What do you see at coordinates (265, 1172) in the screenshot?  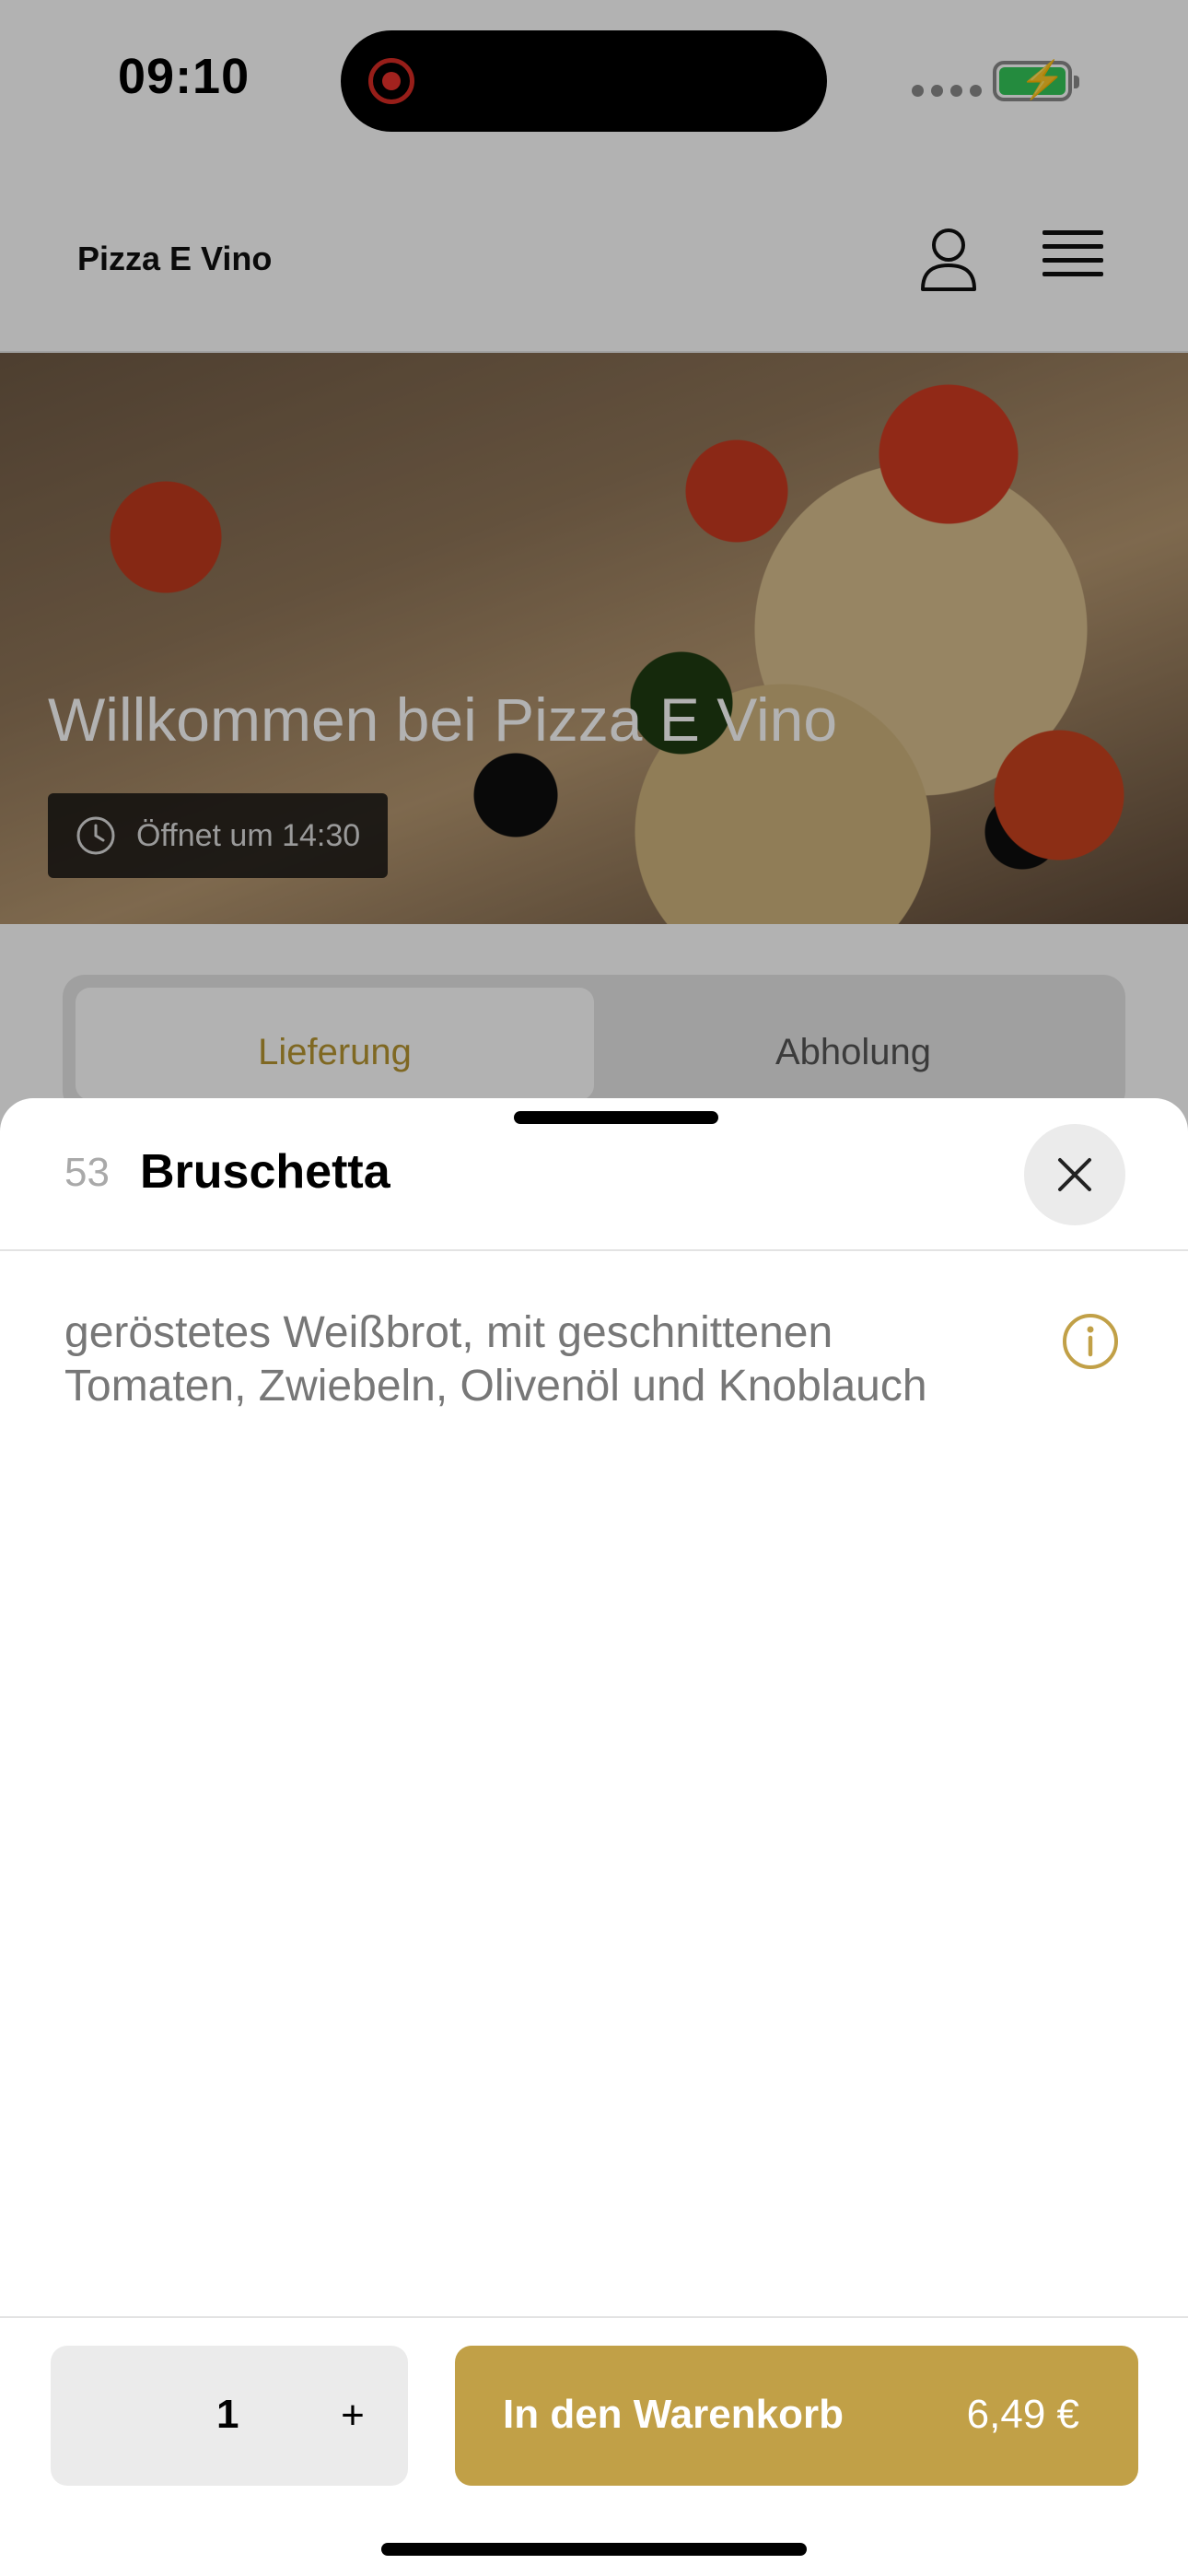 I see `item-name: Bruschetta` at bounding box center [265, 1172].